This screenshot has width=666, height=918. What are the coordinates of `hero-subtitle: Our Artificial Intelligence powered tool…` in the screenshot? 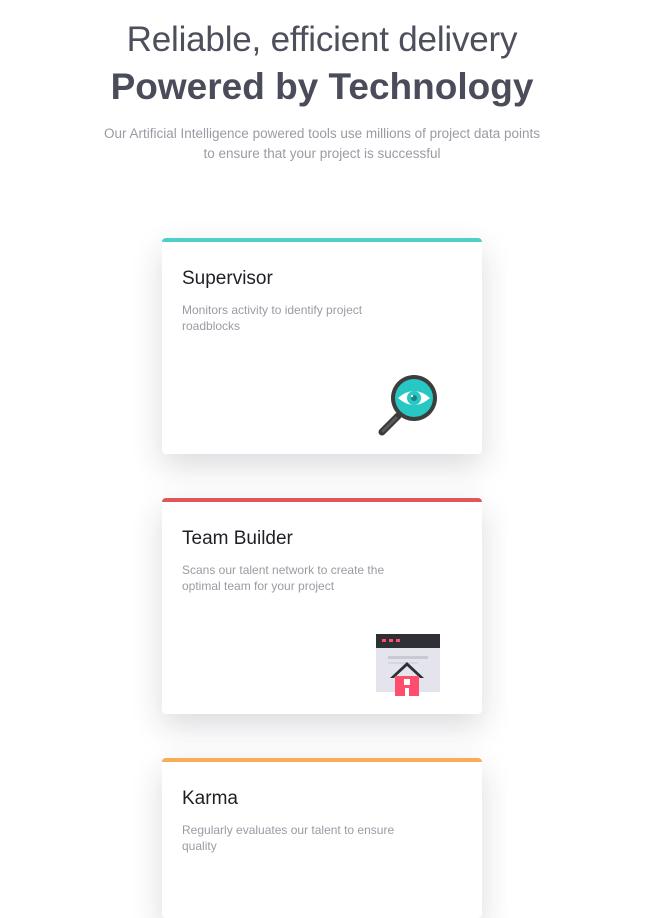 It's located at (322, 143).